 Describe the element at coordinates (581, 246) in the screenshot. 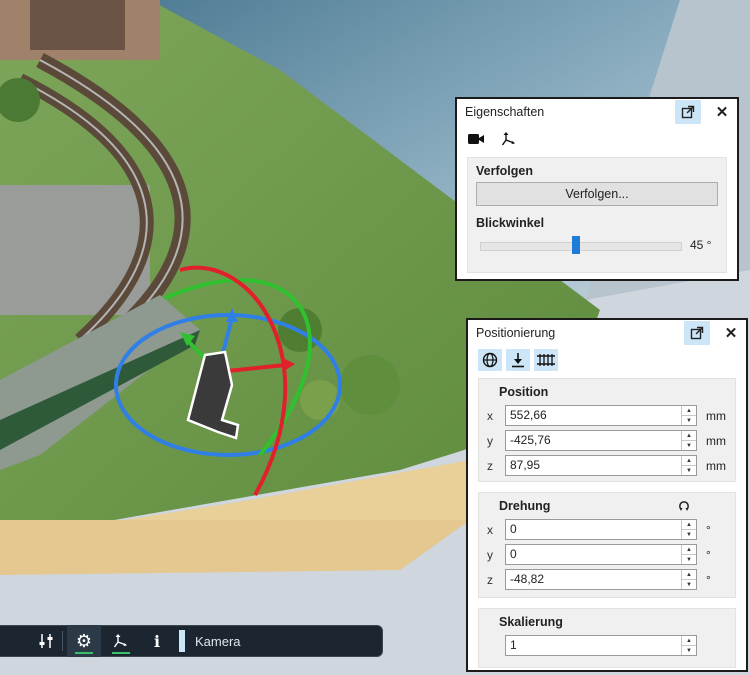

I see `slider-track` at that location.